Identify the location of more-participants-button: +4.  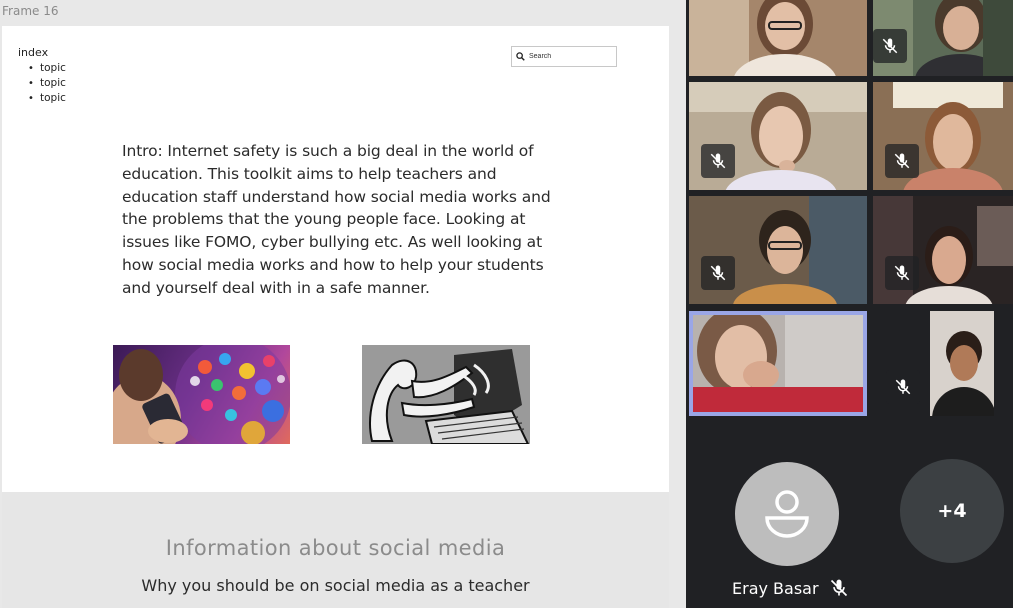
(952, 511).